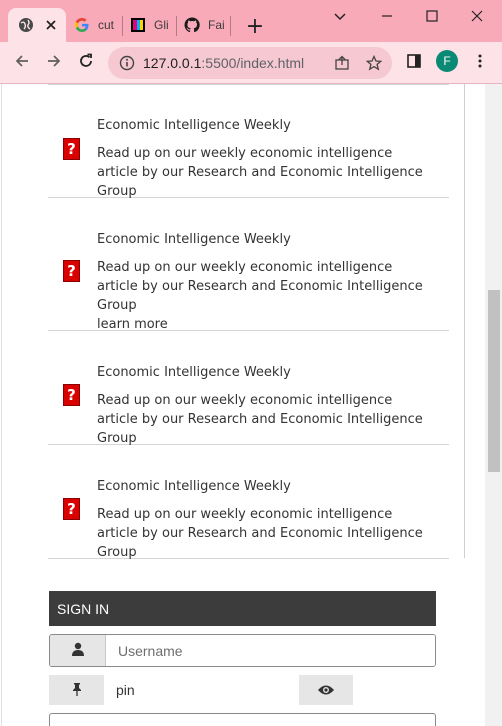  I want to click on username-group, so click(242, 650).